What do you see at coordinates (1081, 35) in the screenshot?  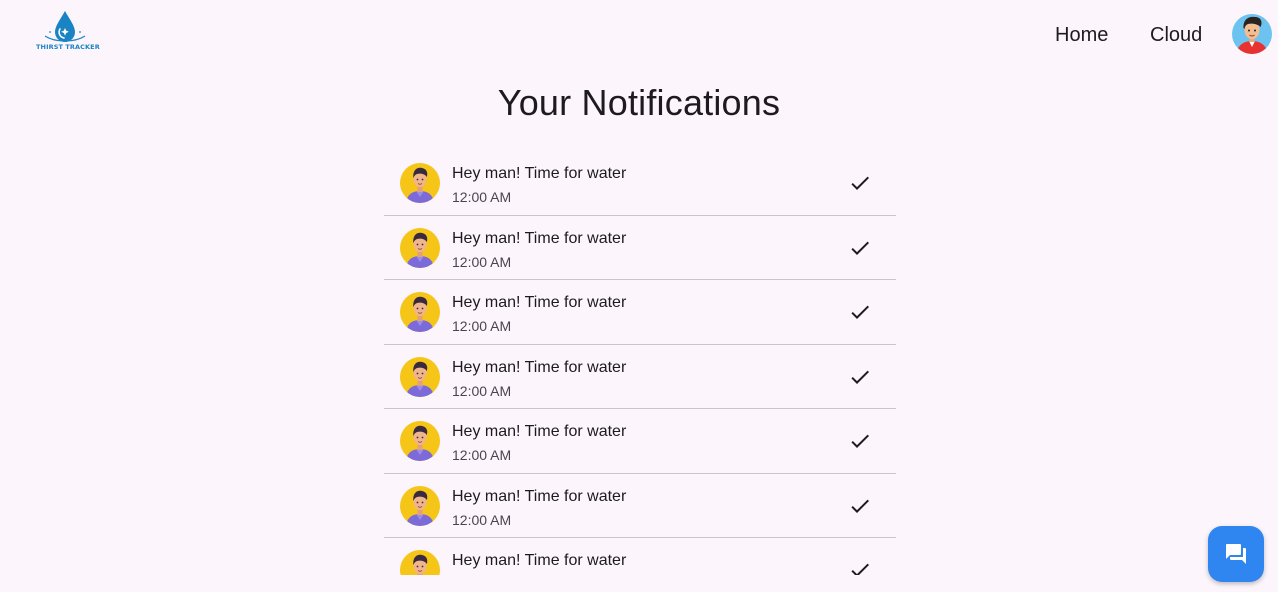 I see `nav-home-link: Home` at bounding box center [1081, 35].